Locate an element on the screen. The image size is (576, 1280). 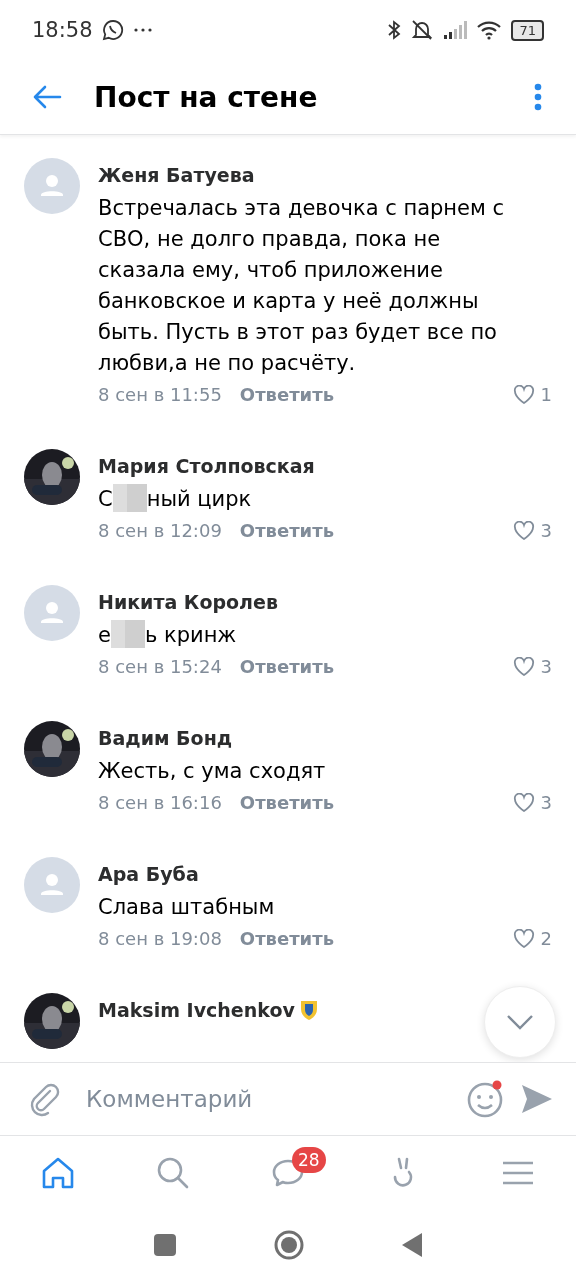
comment-text: е ь кринж is located at coordinates (313, 635).